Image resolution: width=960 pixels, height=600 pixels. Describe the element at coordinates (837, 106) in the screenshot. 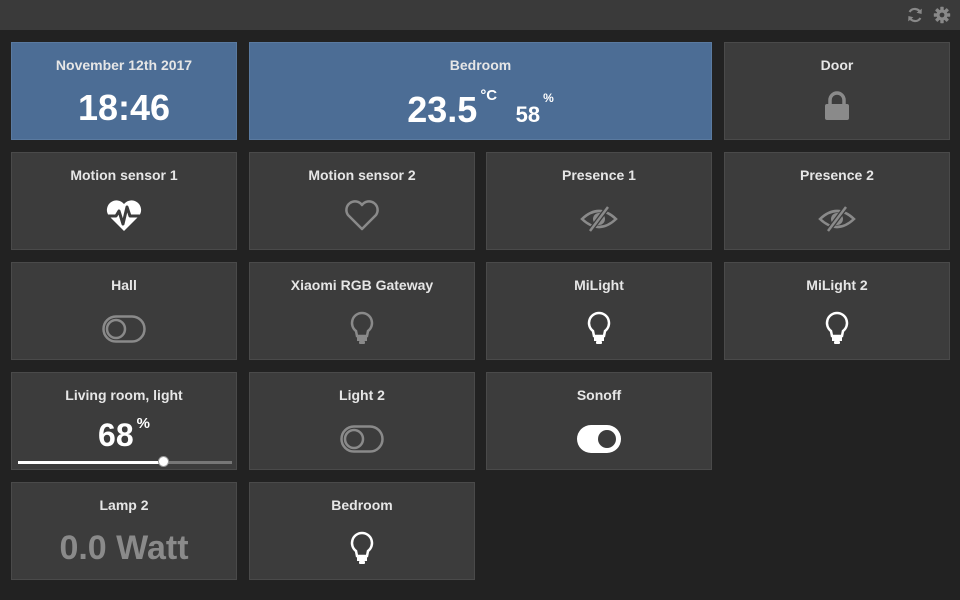

I see `lock-icon` at that location.